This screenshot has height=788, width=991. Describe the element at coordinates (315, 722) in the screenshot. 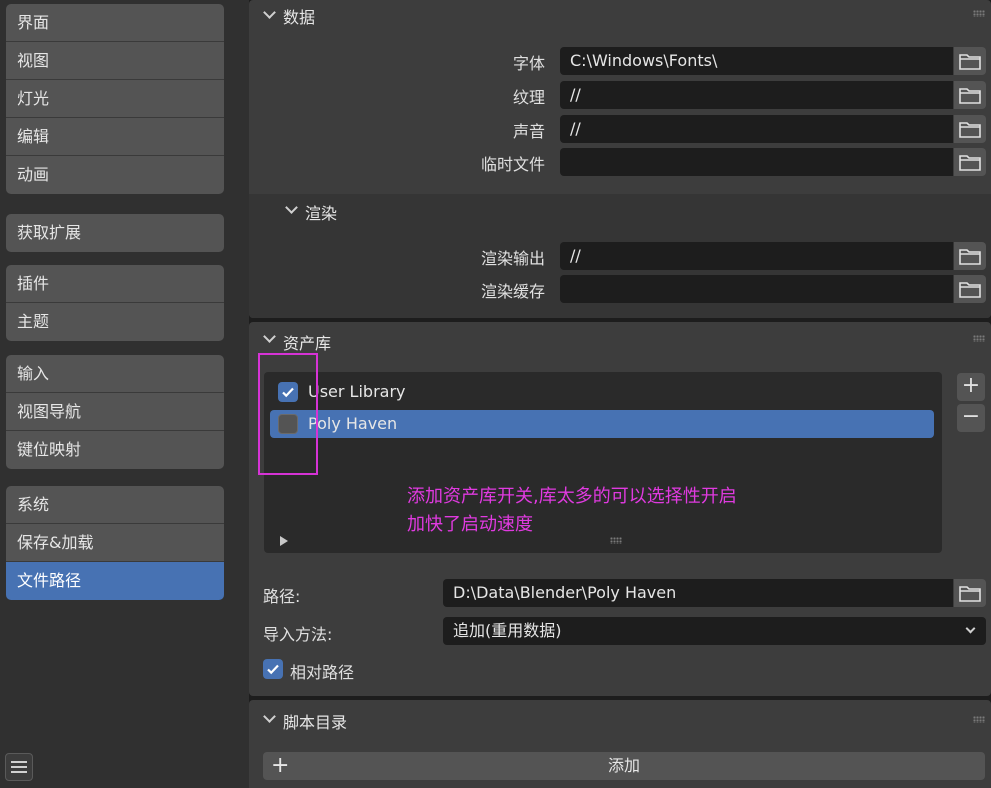

I see `panel-title: 脚本目录` at that location.